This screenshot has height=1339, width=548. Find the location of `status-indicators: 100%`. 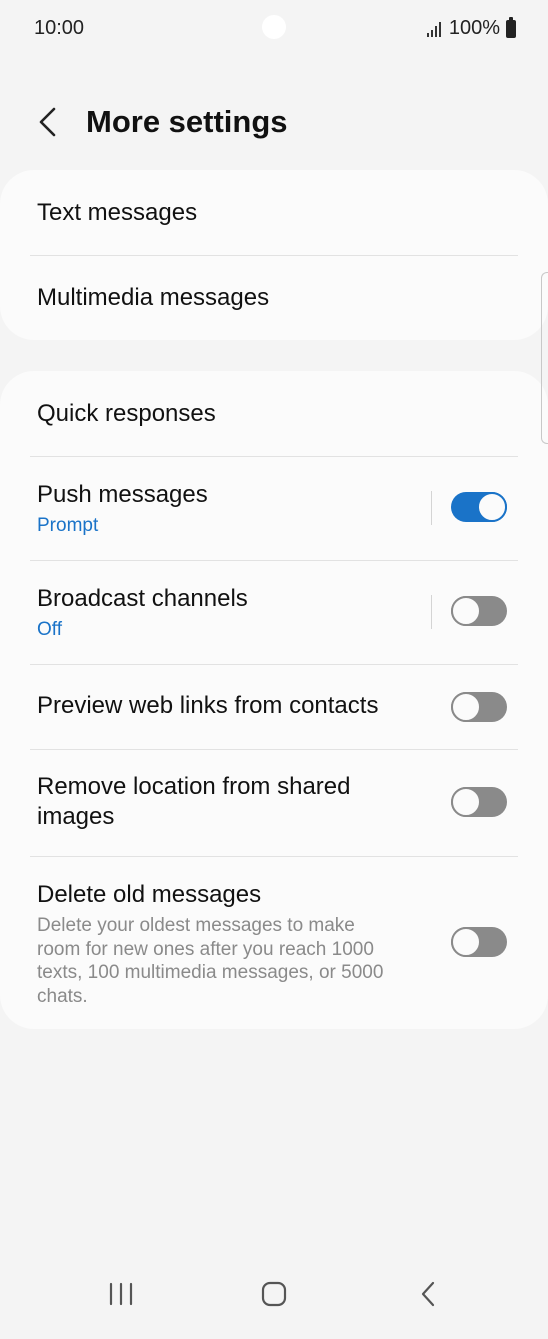

status-indicators: 100% is located at coordinates (471, 28).